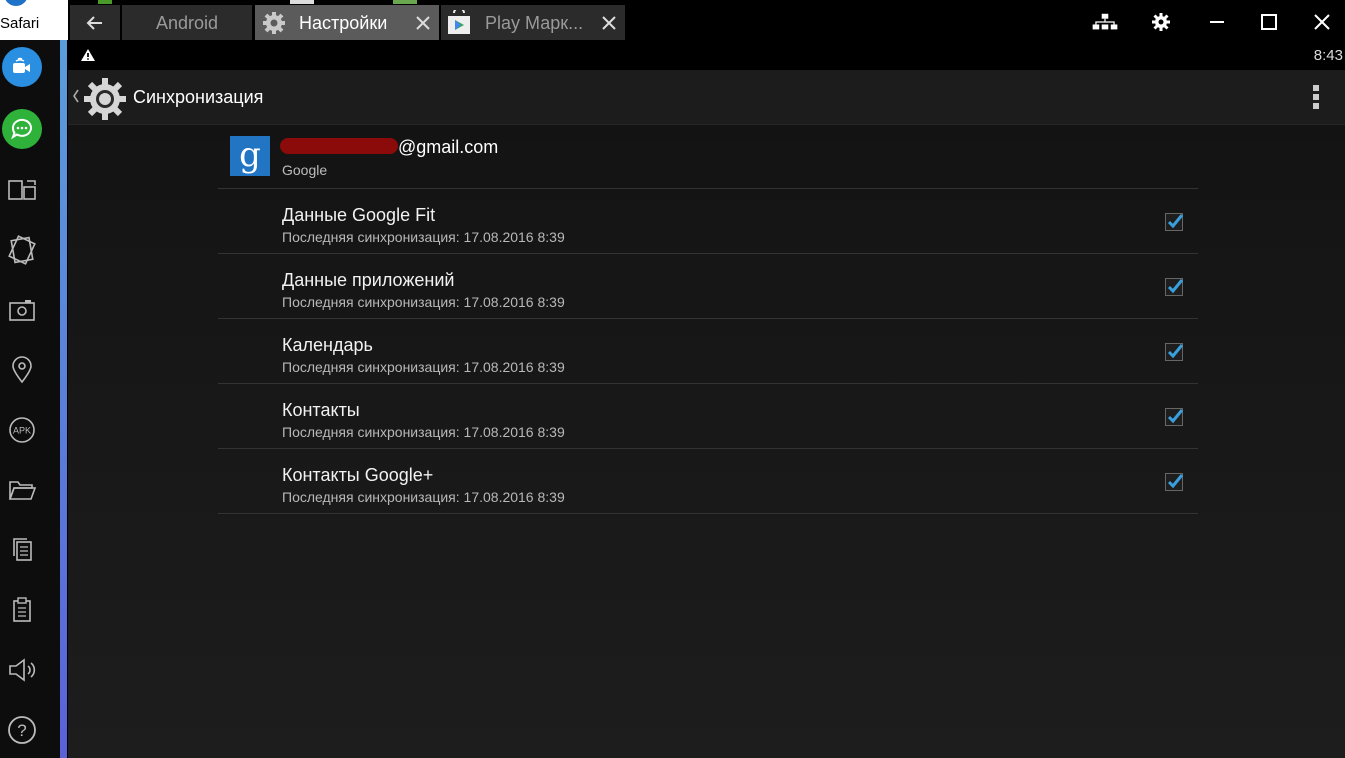 Image resolution: width=1345 pixels, height=758 pixels. I want to click on sync-item-title: Данные приложений, so click(368, 280).